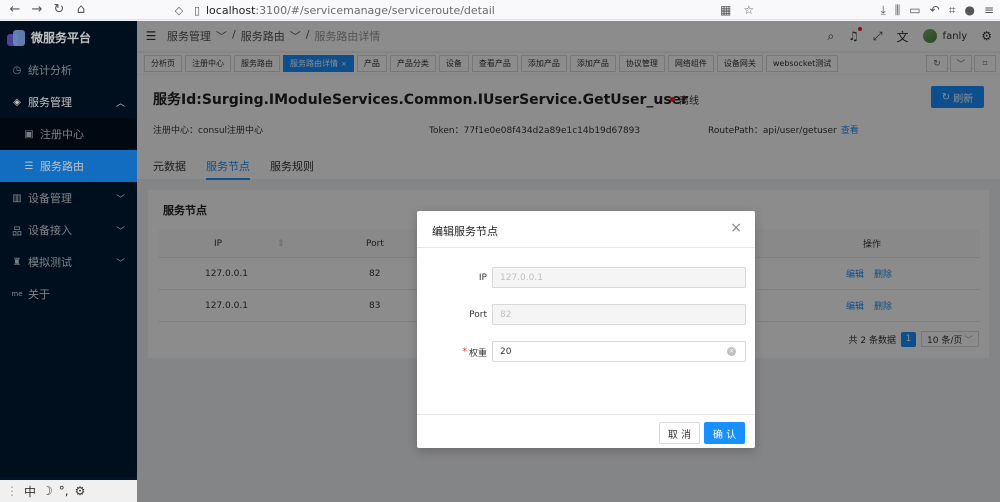 The width and height of the screenshot is (1000, 502). Describe the element at coordinates (679, 433) in the screenshot. I see `cancel-button: 取 消` at that location.